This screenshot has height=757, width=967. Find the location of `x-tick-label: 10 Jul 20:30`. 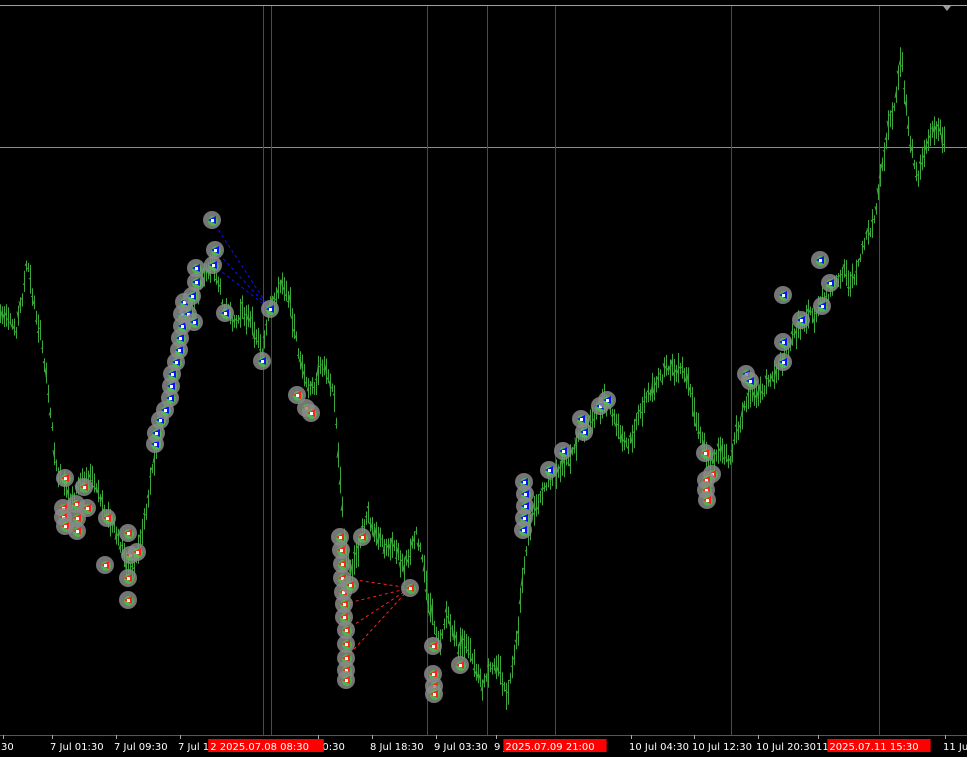

x-tick-label: 10 Jul 20:30 is located at coordinates (786, 747).